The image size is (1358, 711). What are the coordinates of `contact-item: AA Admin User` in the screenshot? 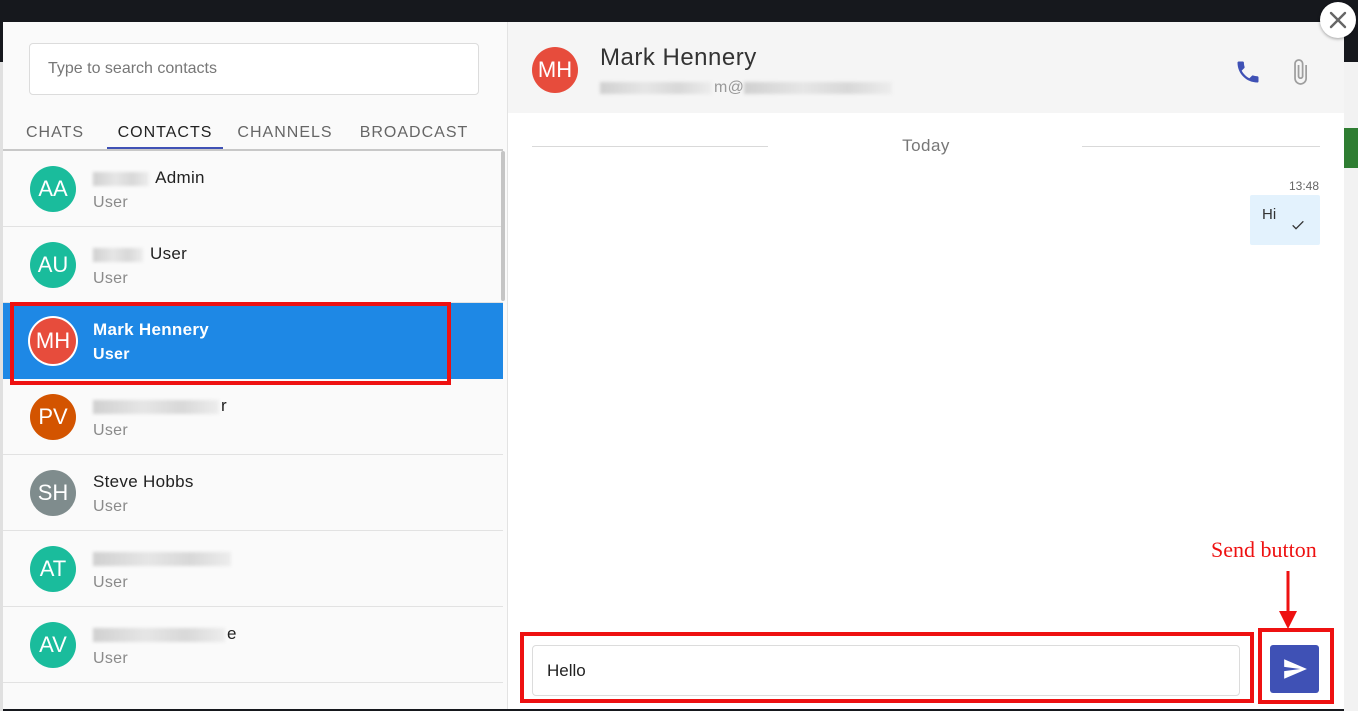 It's located at (253, 189).